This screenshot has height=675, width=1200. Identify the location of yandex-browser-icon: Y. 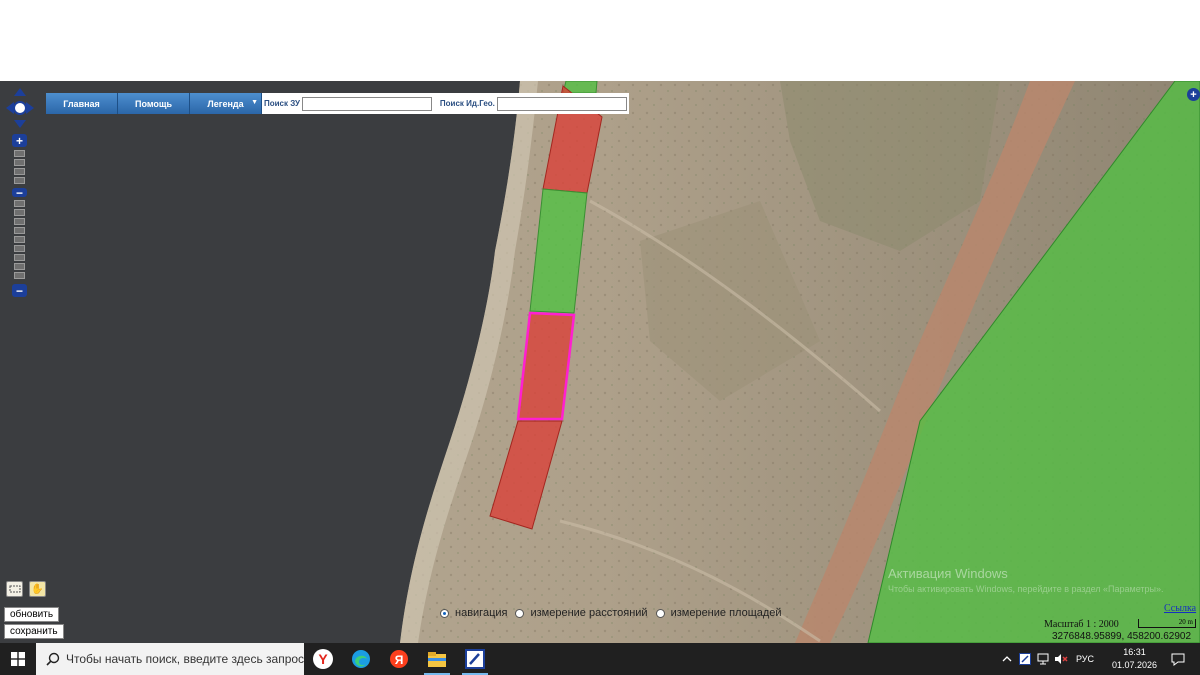
(323, 659).